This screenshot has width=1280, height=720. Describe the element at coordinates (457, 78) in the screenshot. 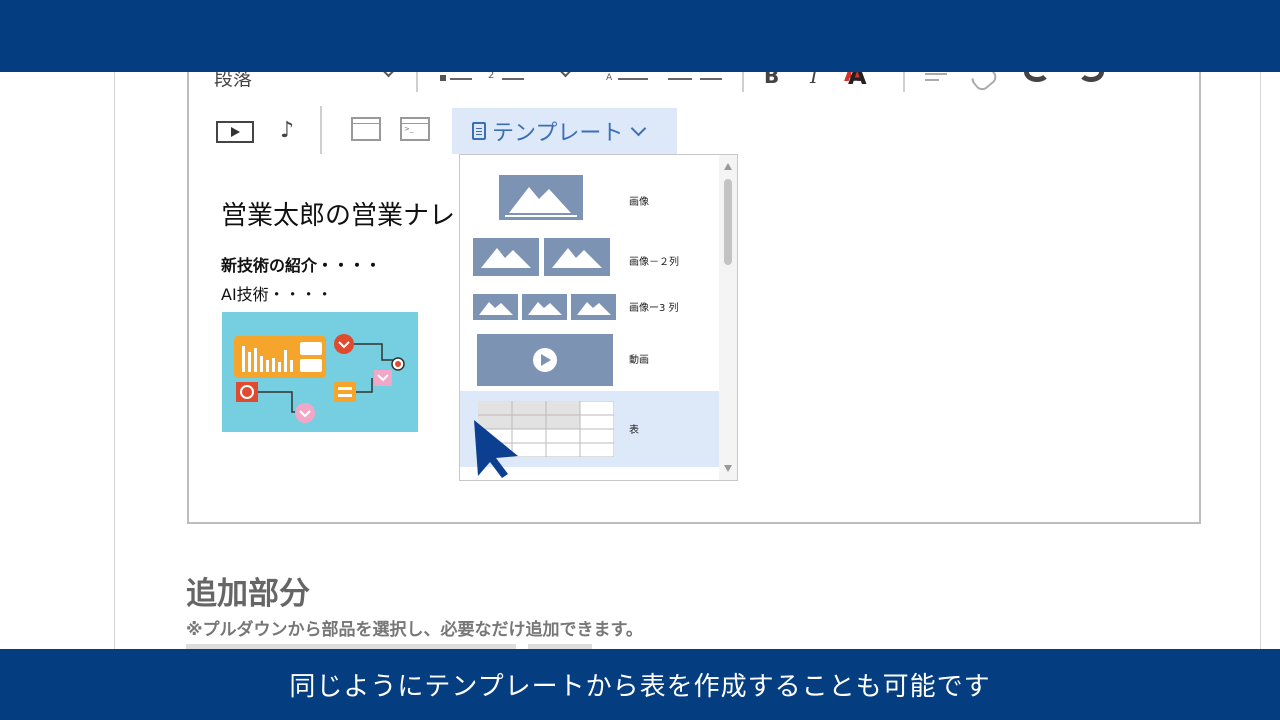

I see `bulleted-list-icon` at that location.